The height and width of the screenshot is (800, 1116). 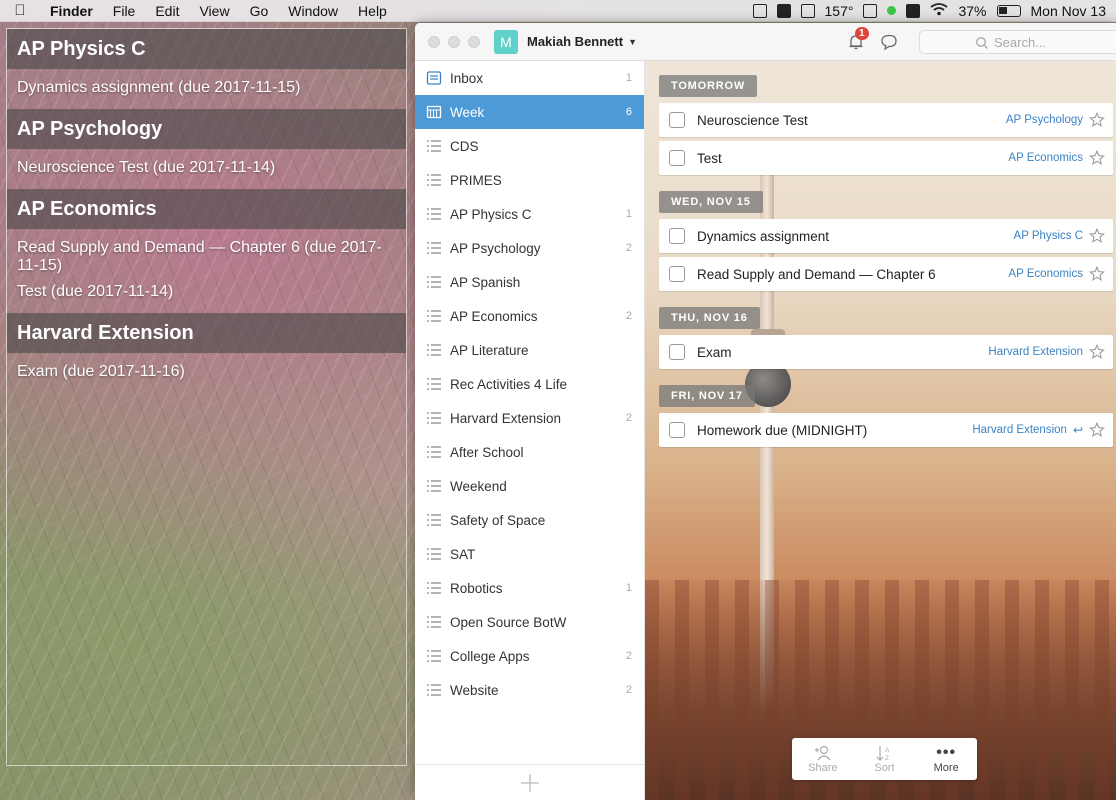 What do you see at coordinates (434, 41) in the screenshot?
I see `close-window-button` at bounding box center [434, 41].